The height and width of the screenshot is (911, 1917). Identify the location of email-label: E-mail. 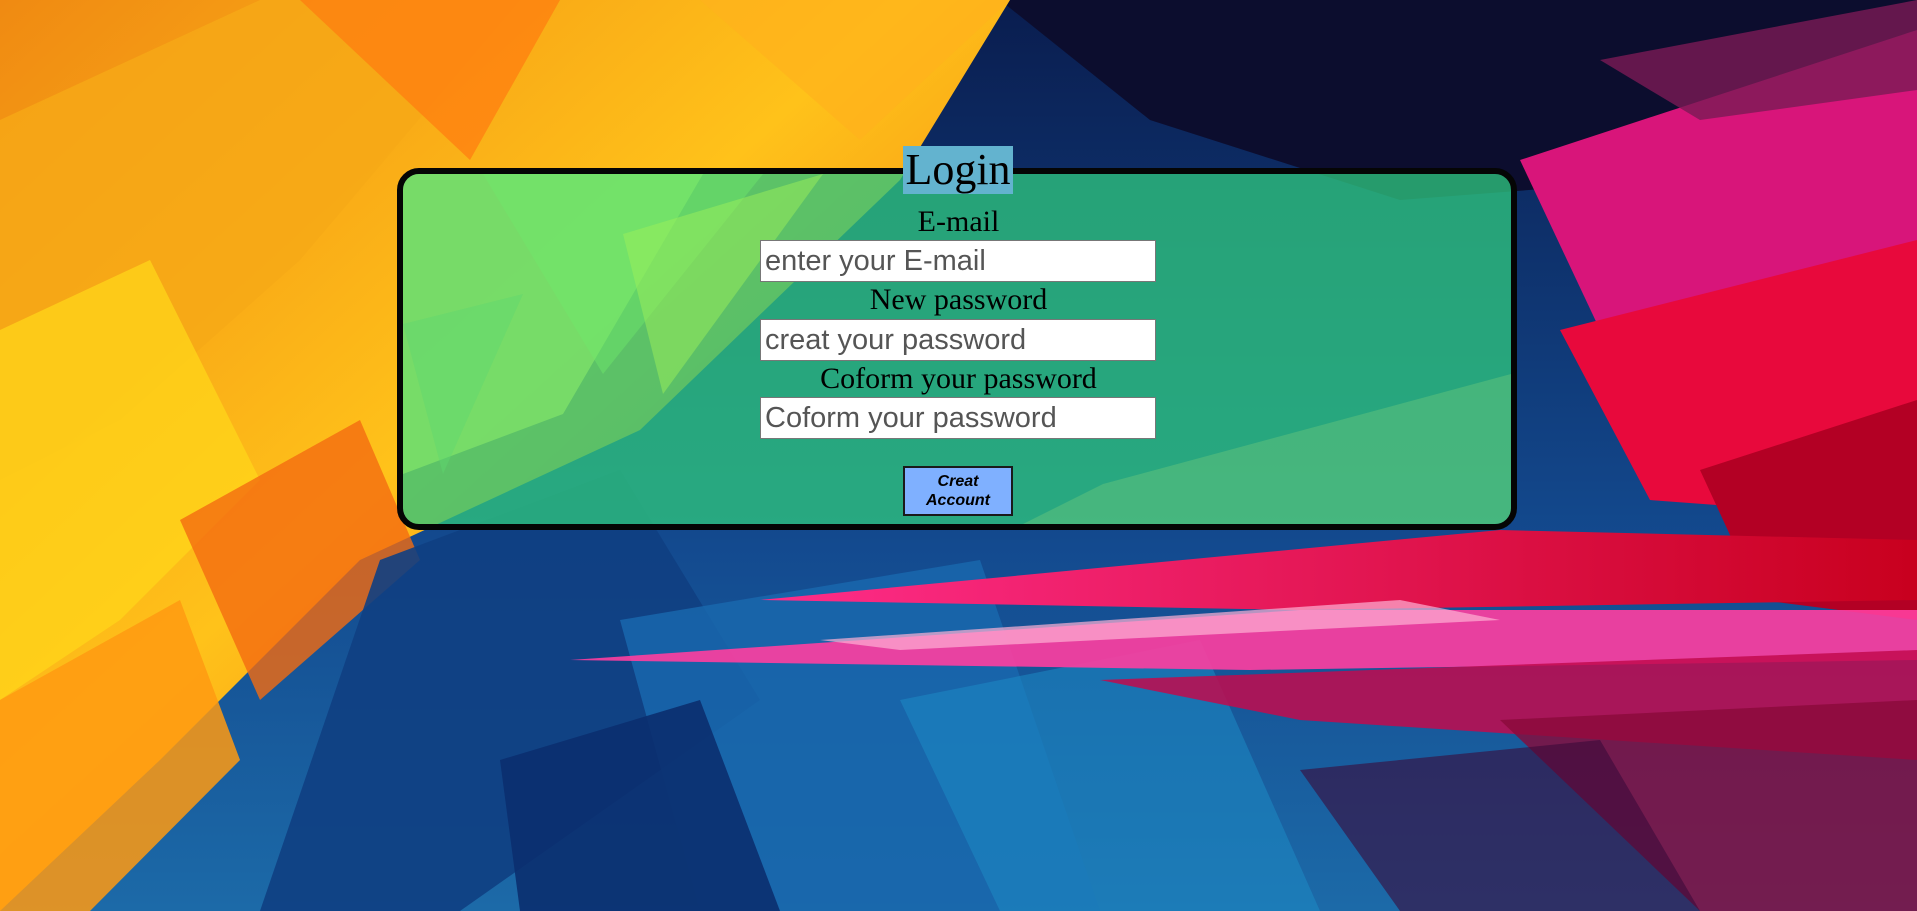
(958, 221).